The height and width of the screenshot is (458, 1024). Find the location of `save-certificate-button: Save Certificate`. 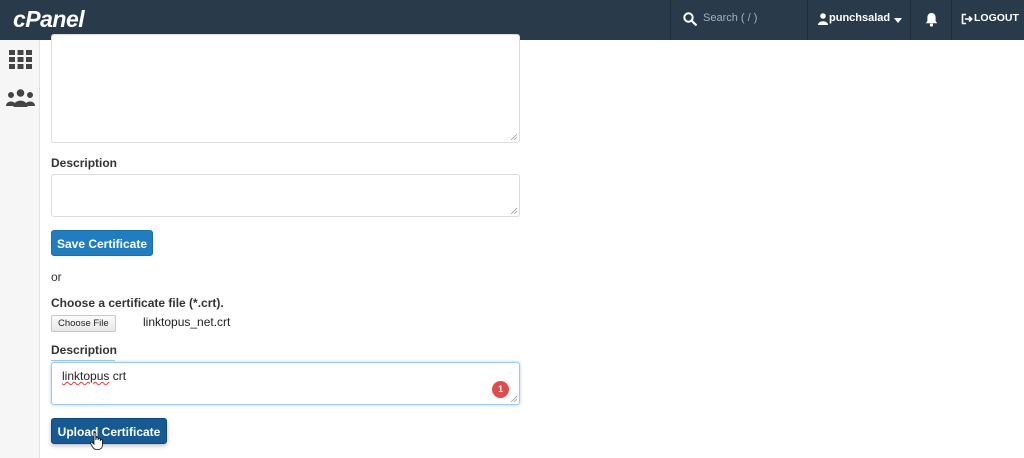

save-certificate-button: Save Certificate is located at coordinates (102, 243).